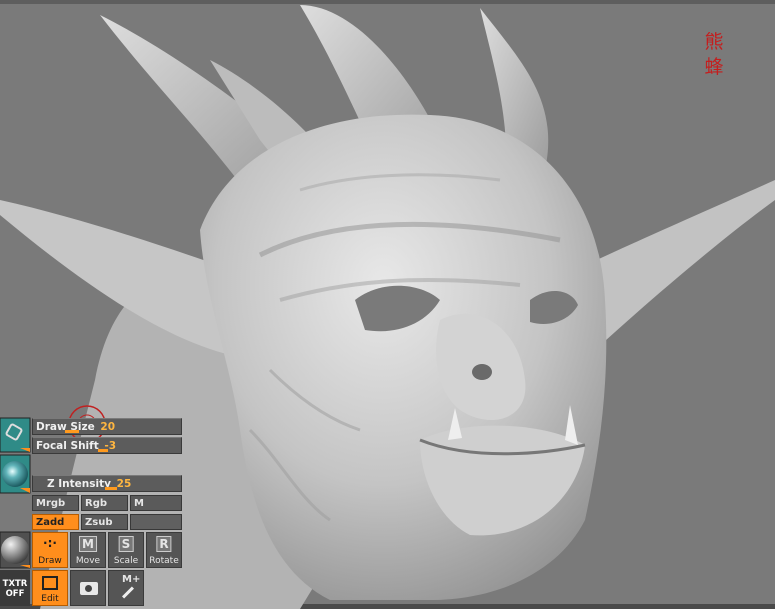 The image size is (775, 609). I want to click on z-intensity-slider: Z Intensity 25, so click(107, 483).